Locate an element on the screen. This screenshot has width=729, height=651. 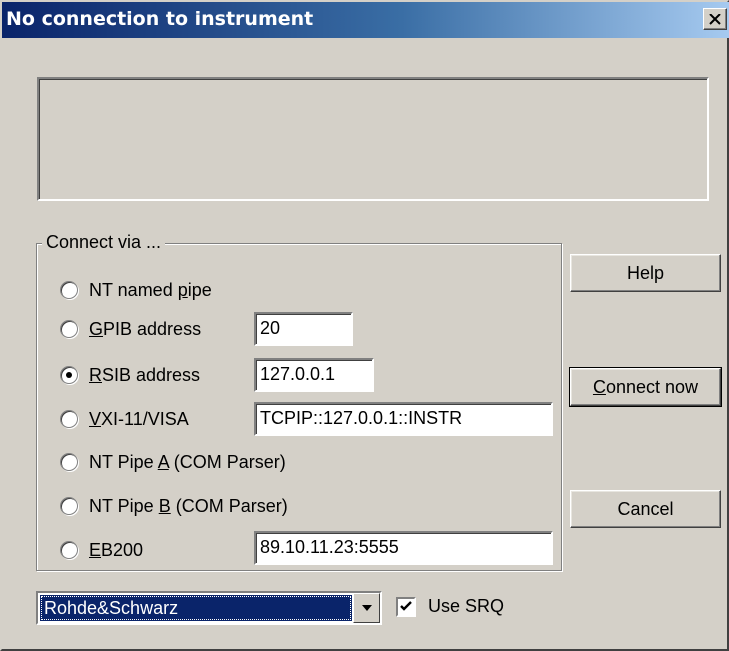
vendor-select-value: Rohde&Schwarz is located at coordinates (196, 608).